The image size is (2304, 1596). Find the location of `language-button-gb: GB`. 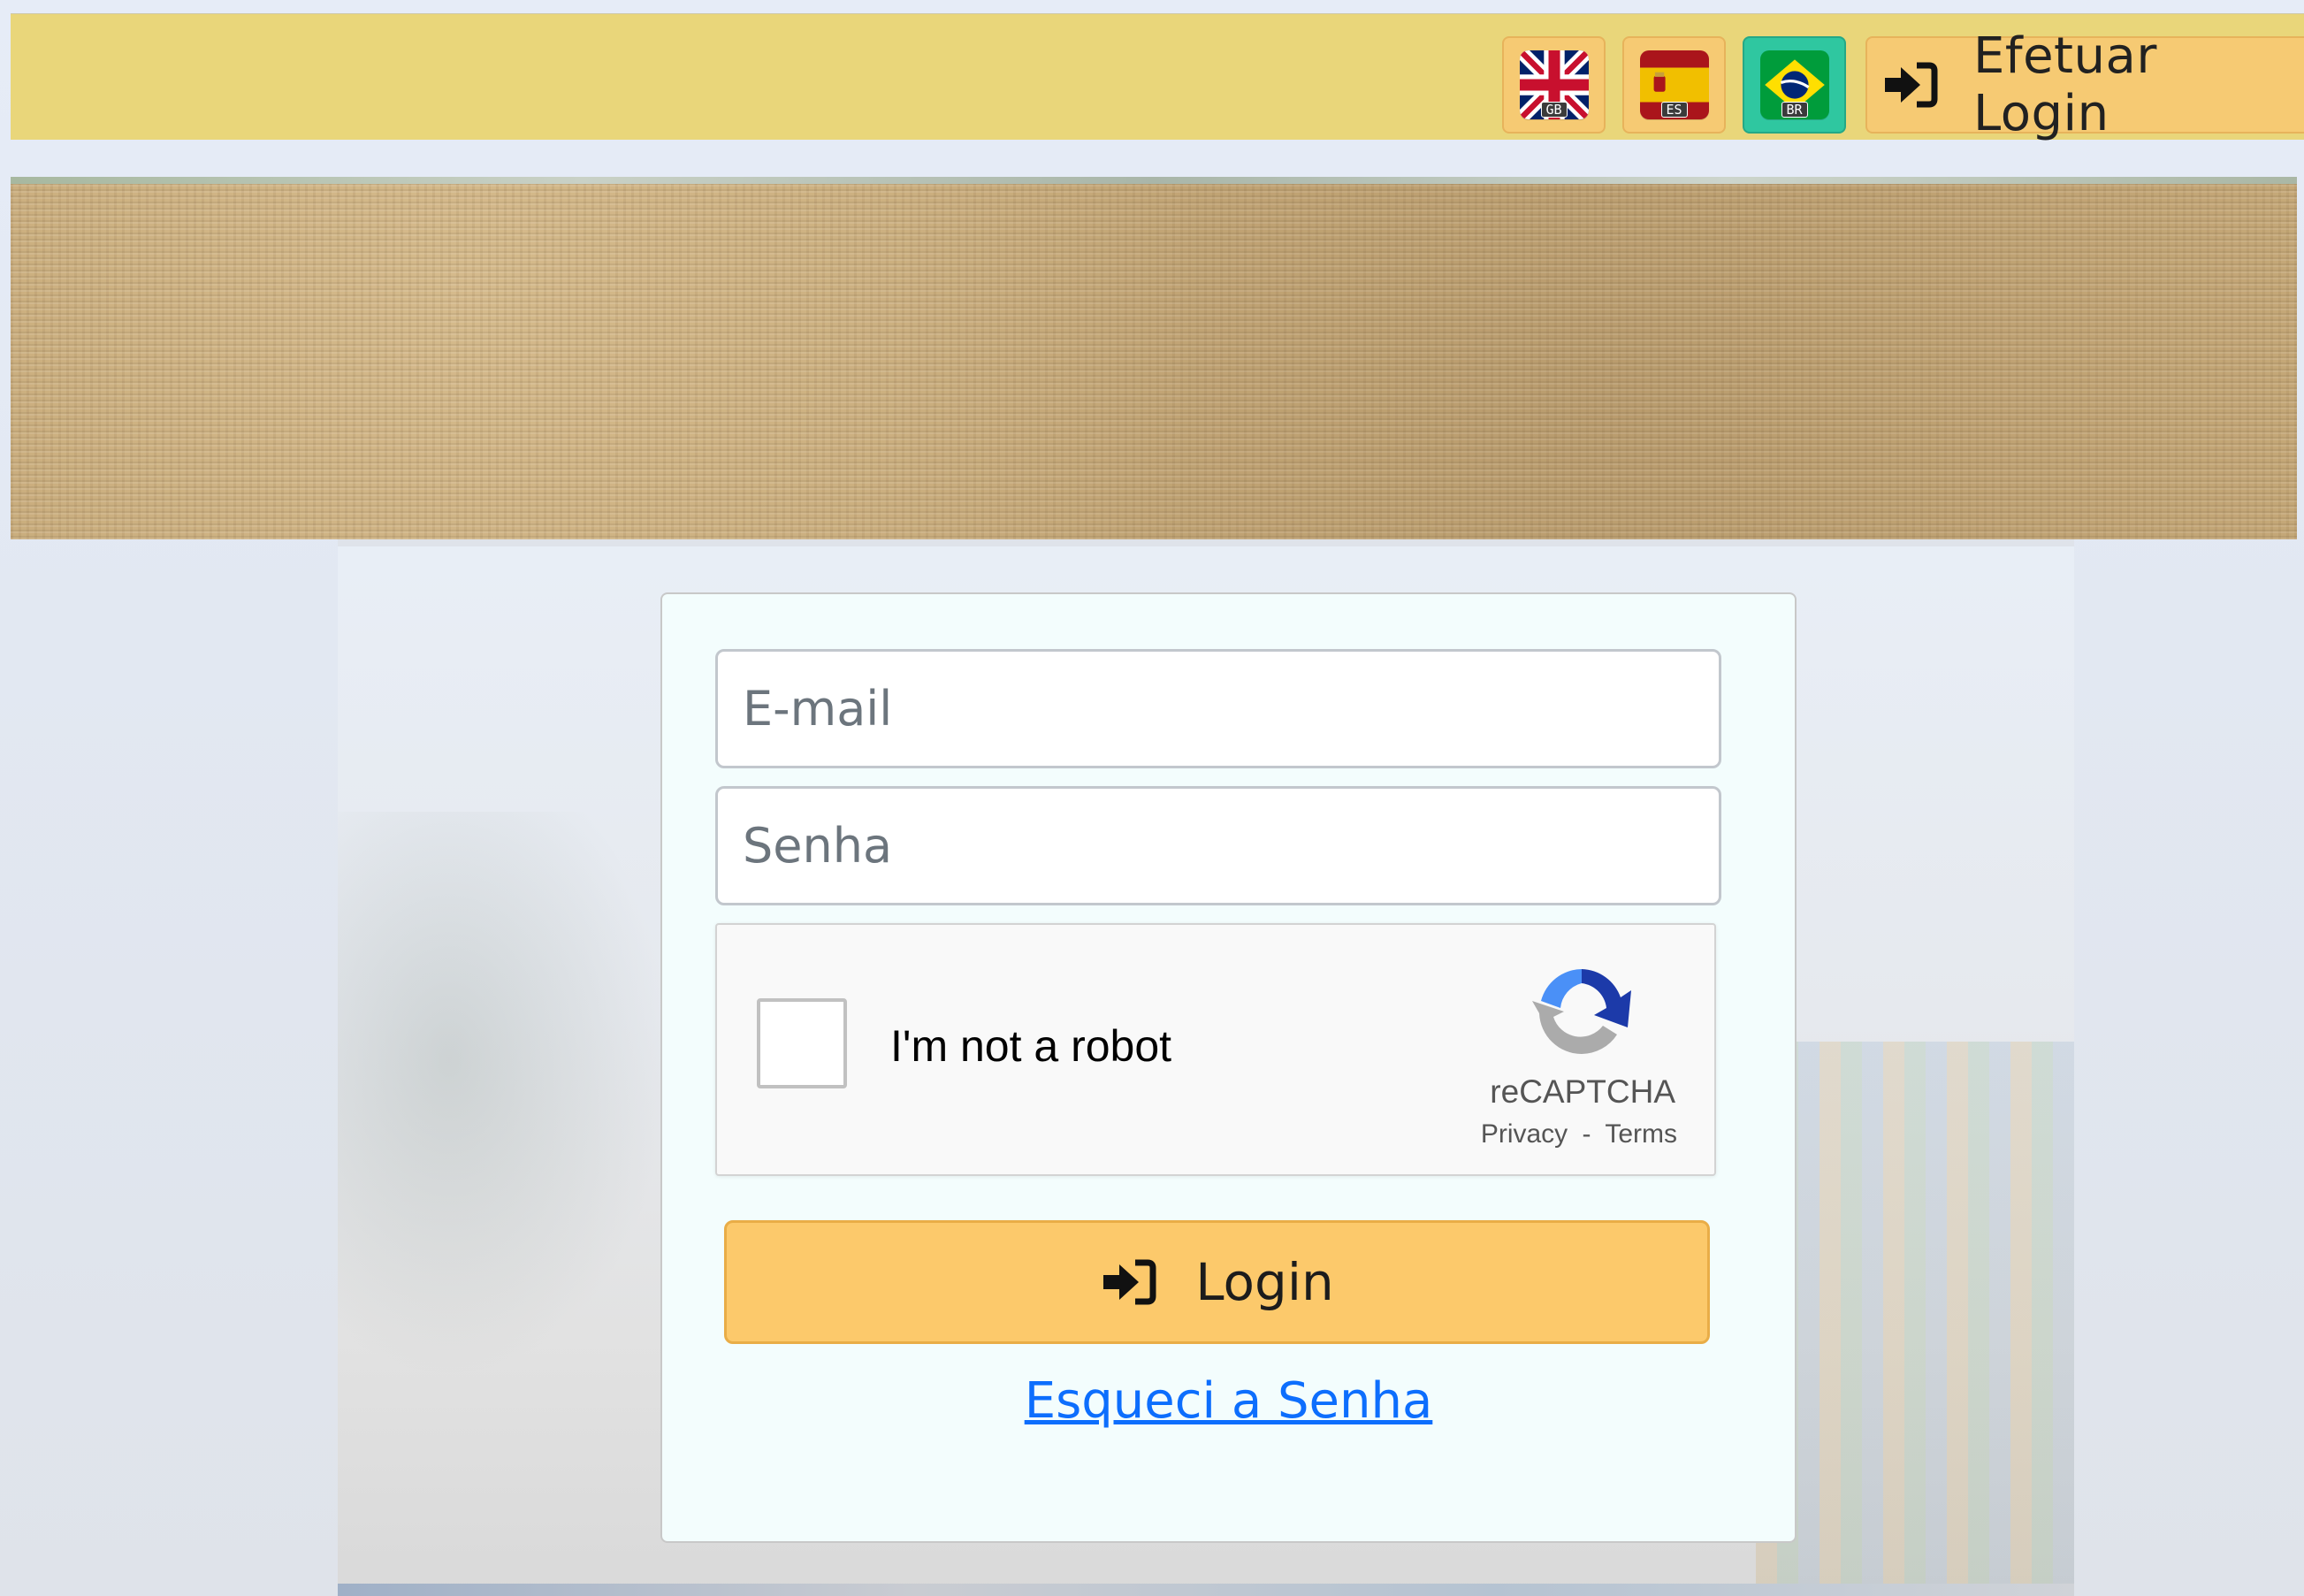

language-button-gb: GB is located at coordinates (1554, 85).